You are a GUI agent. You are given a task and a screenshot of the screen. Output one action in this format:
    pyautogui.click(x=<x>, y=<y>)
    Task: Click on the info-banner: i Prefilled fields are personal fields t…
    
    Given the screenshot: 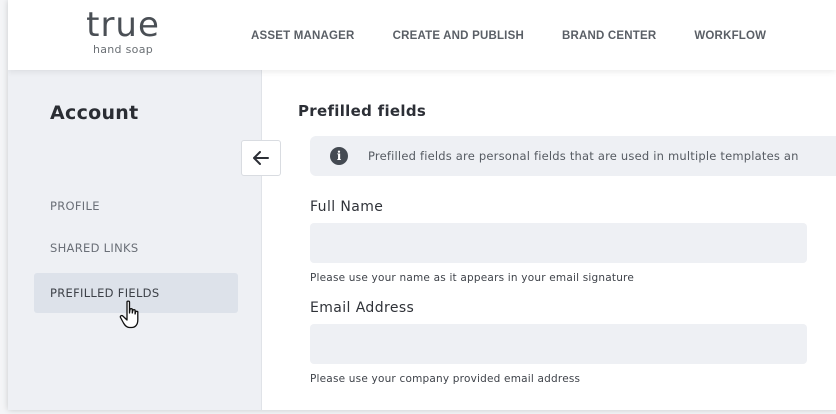 What is the action you would take?
    pyautogui.click(x=573, y=156)
    